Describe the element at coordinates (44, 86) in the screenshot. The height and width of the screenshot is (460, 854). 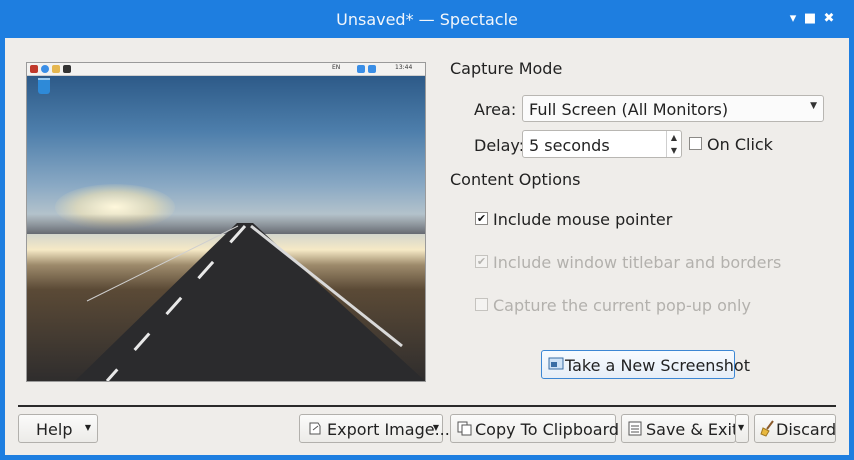
I see `trash-icon` at that location.